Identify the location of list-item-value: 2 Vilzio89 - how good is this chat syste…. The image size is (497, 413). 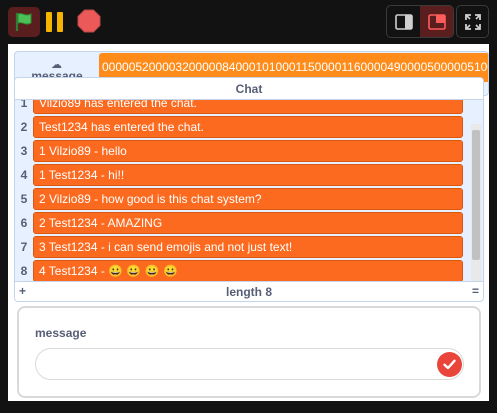
(248, 199).